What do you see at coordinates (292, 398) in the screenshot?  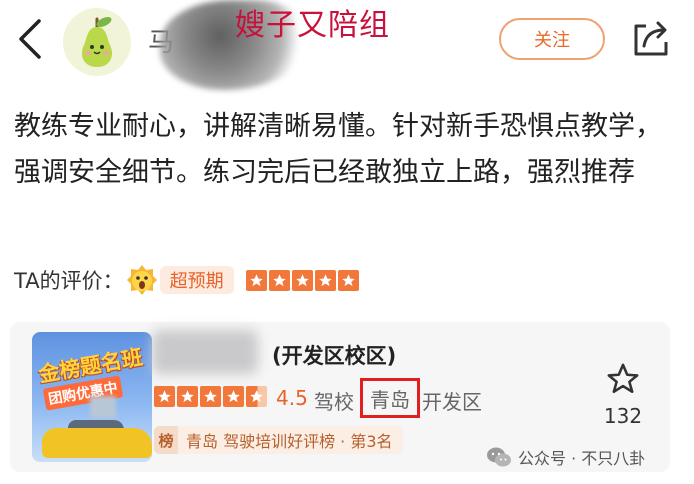 I see `school-score: 4.5` at bounding box center [292, 398].